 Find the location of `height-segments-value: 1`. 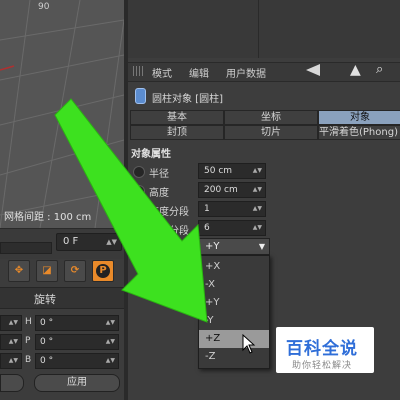

height-segments-value: 1 is located at coordinates (207, 209).